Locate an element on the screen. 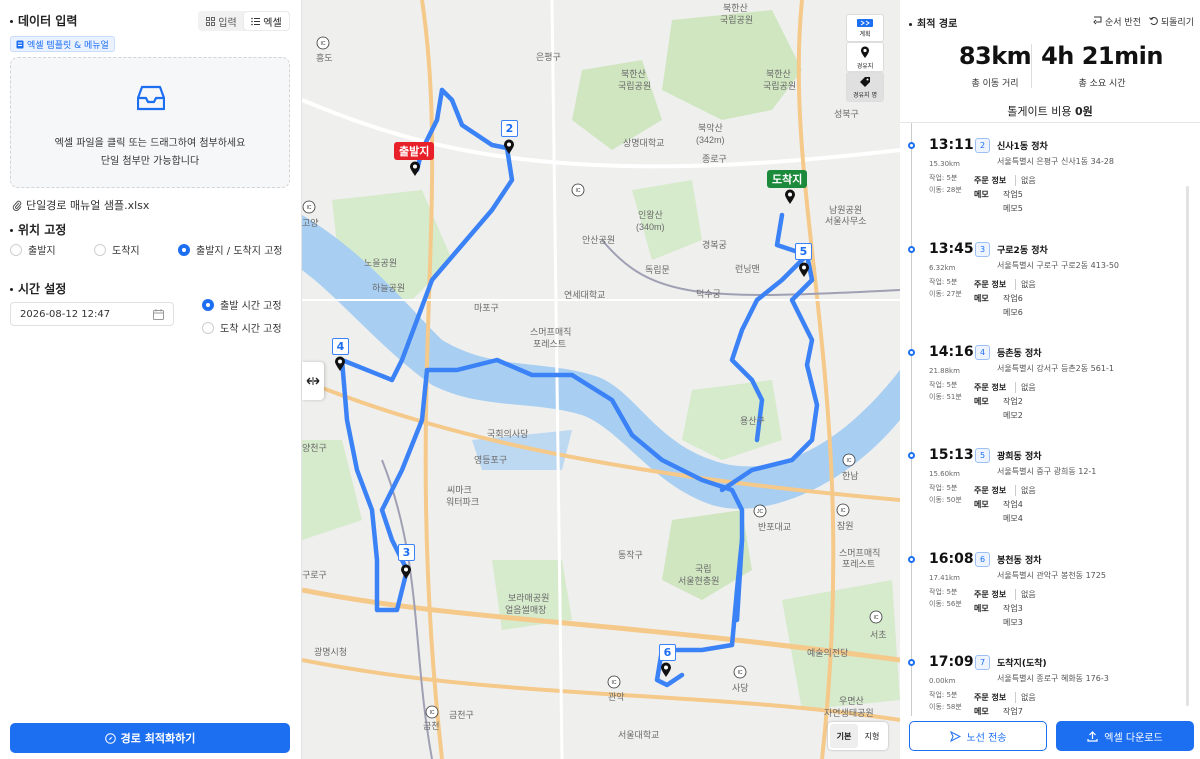 Image resolution: width=1200 pixels, height=759 pixels. toll-cost: 톨게이트 비용 0원 is located at coordinates (1050, 111).